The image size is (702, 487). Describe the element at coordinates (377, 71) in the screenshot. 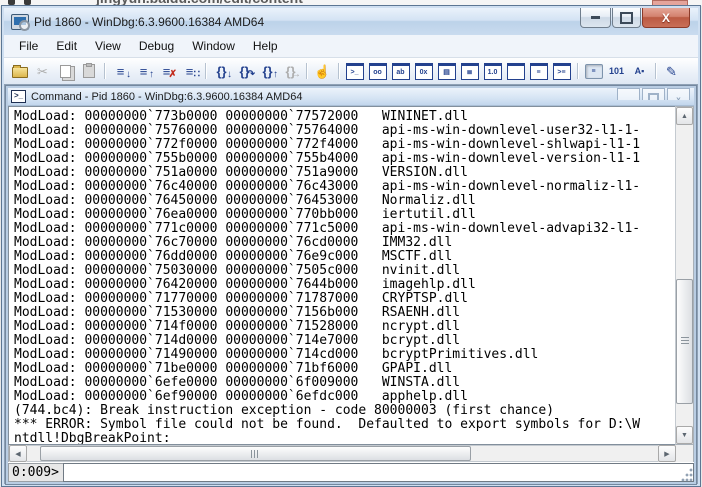

I see `watch-window-button: oo` at that location.